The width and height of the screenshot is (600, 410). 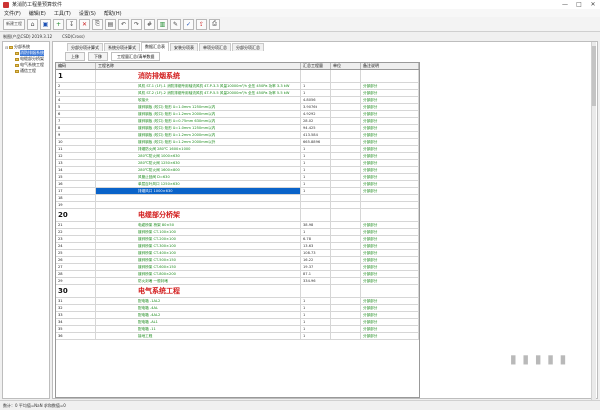 What do you see at coordinates (14, 24) in the screenshot?
I see `new-project-icon: 新建工程` at bounding box center [14, 24].